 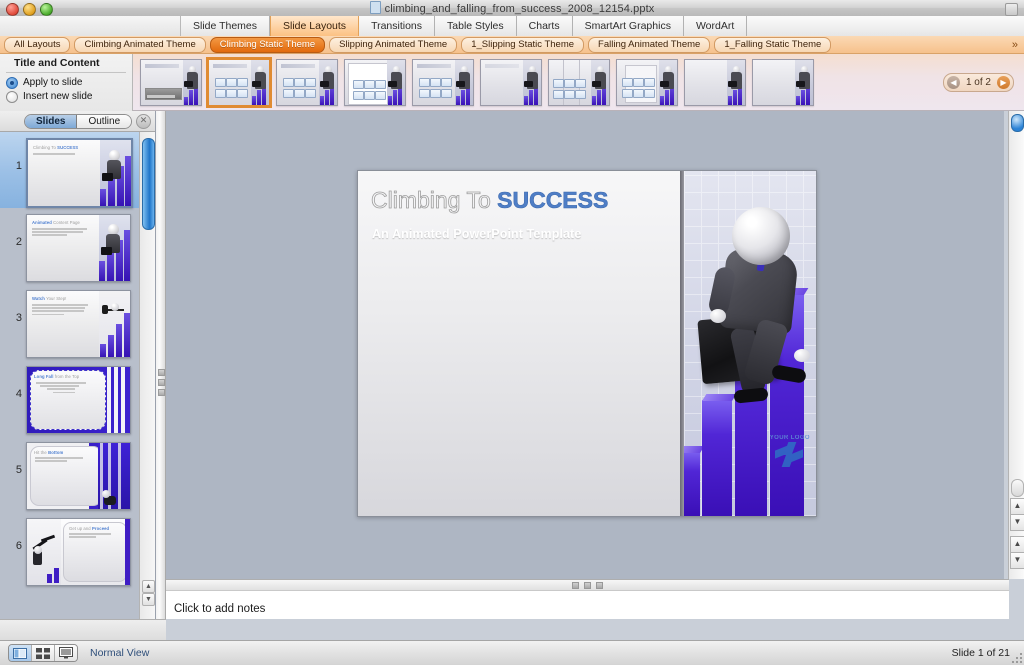 I want to click on layout-thumb-title-and-content, so click(x=239, y=82).